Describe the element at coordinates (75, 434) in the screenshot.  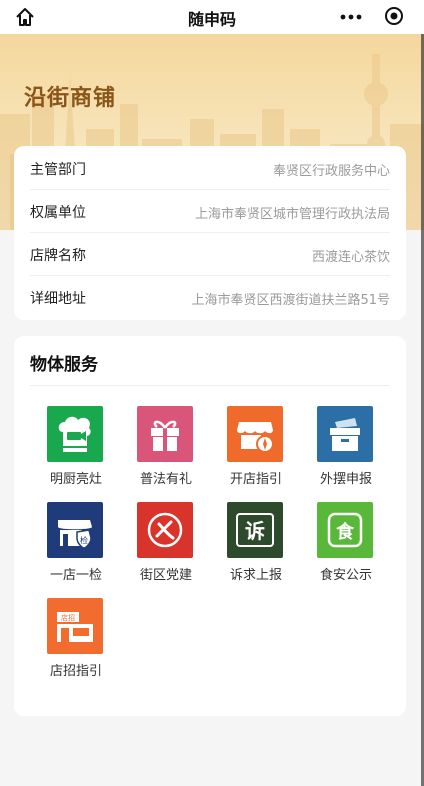
I see `chef-hat-camera-icon` at that location.